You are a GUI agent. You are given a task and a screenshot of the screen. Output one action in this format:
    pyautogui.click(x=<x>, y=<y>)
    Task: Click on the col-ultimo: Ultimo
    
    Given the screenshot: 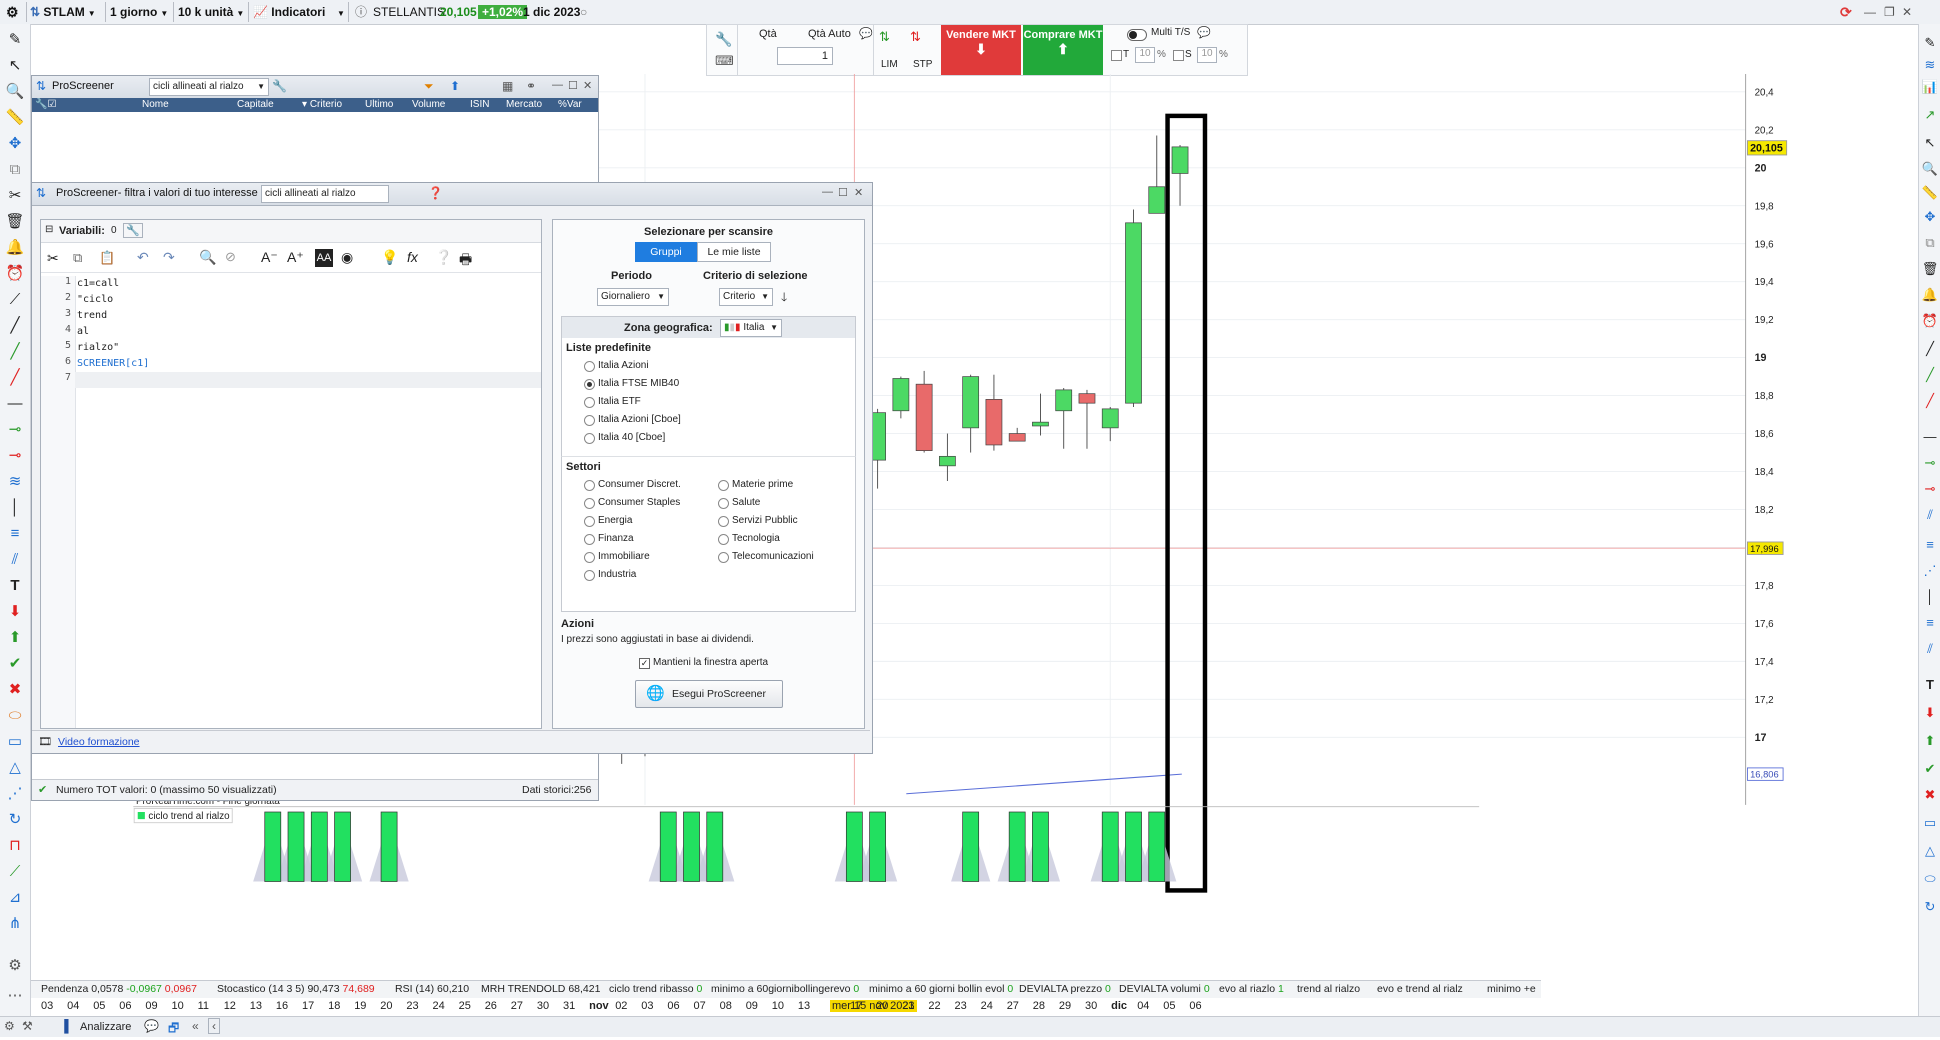 What is the action you would take?
    pyautogui.click(x=379, y=105)
    